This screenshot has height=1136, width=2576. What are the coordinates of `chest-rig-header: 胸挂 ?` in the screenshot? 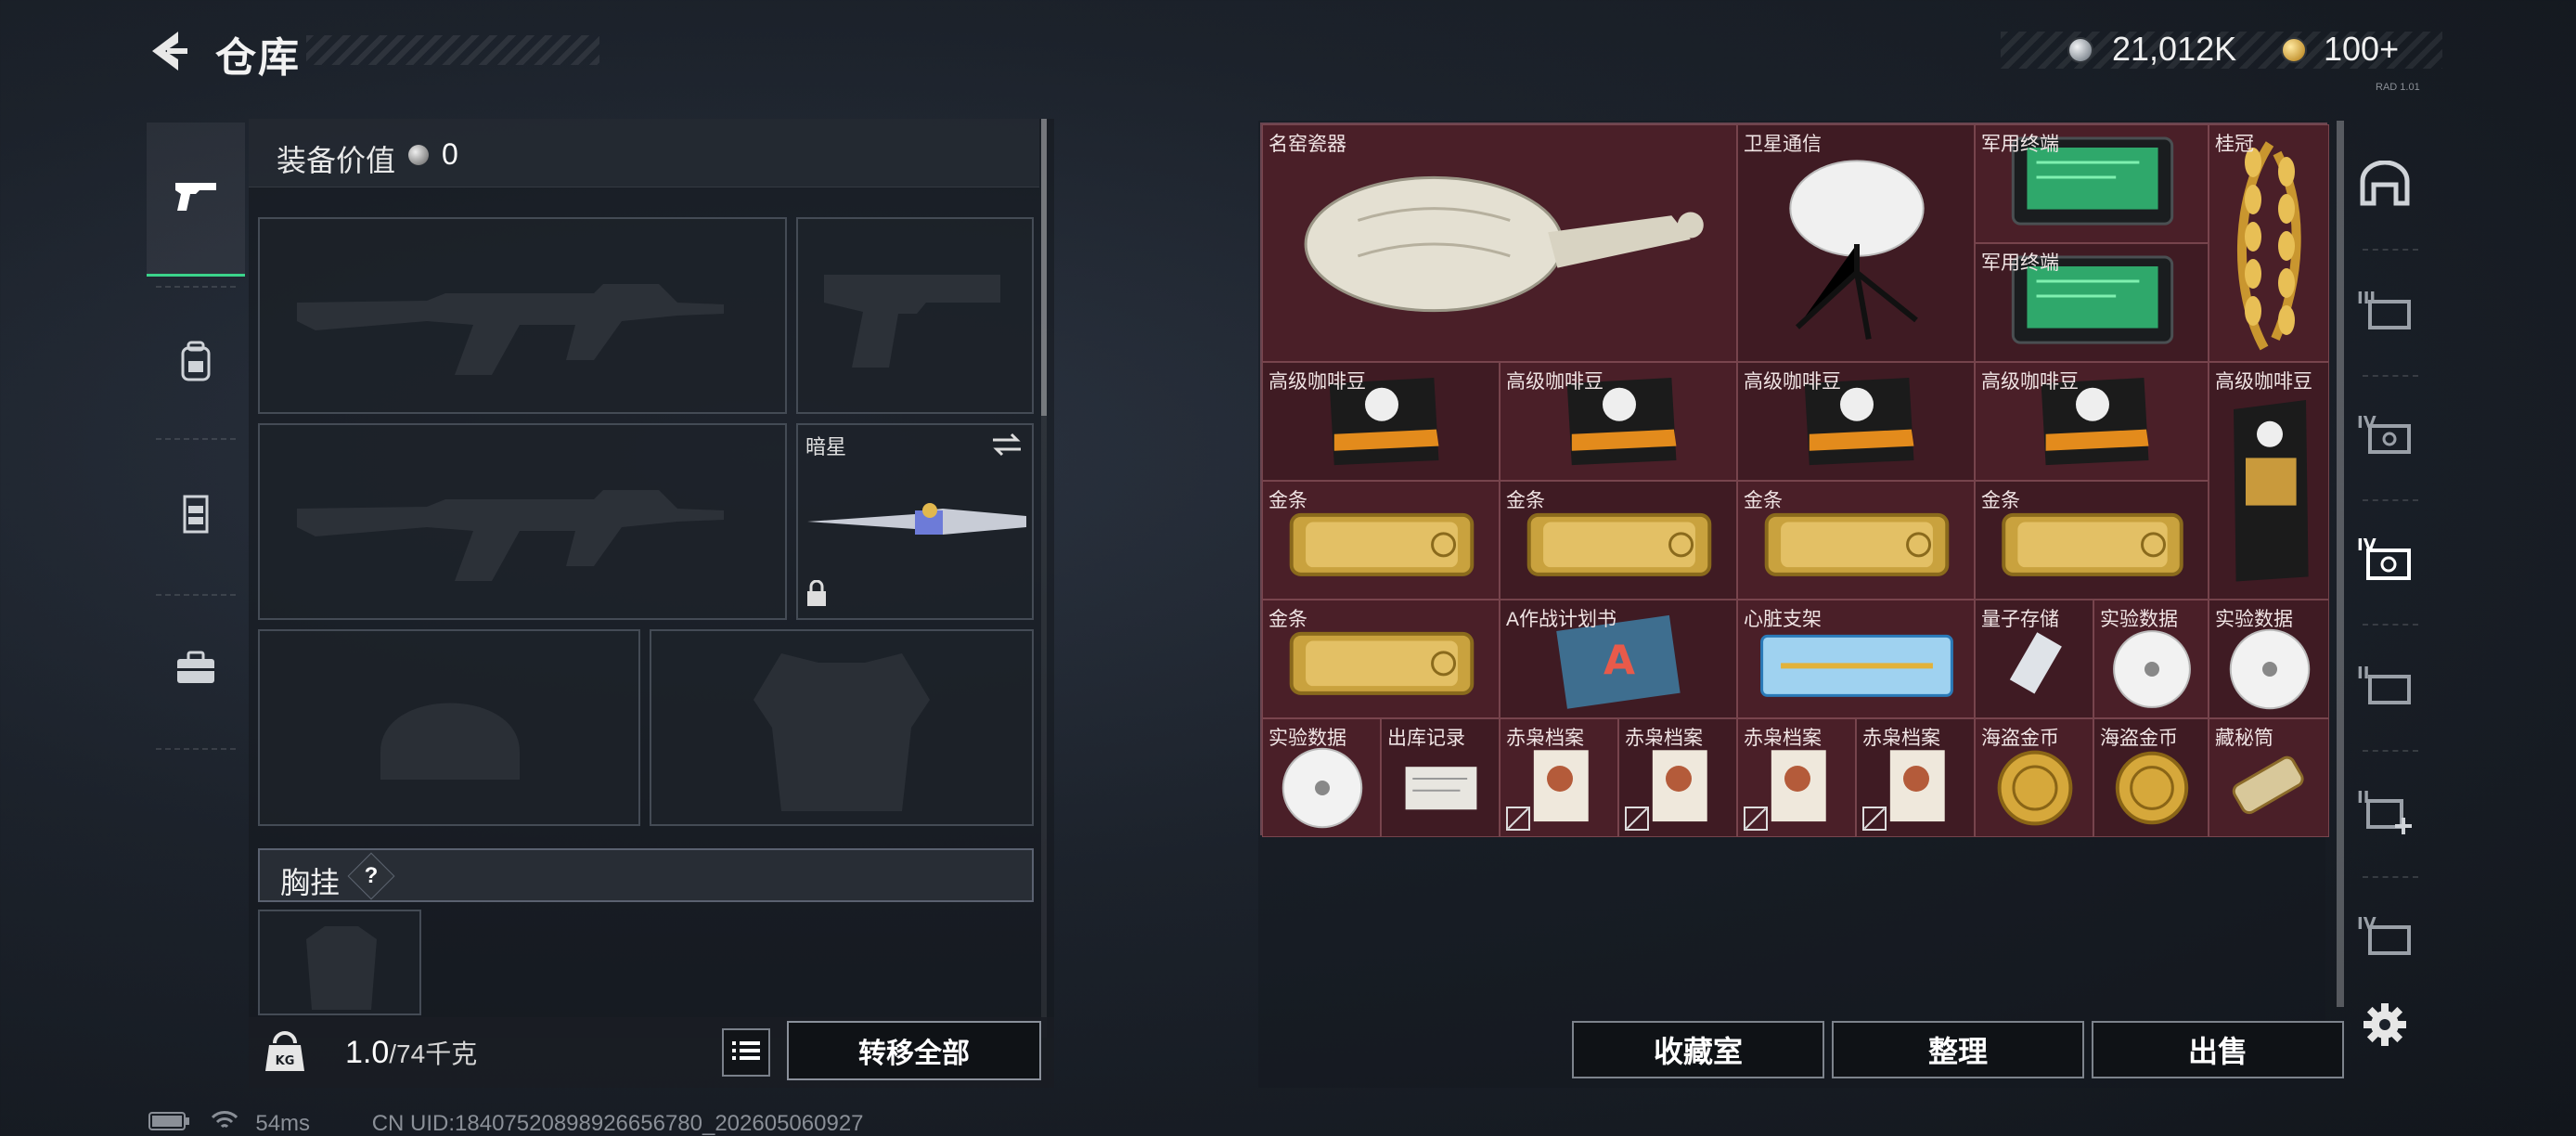 It's located at (646, 875).